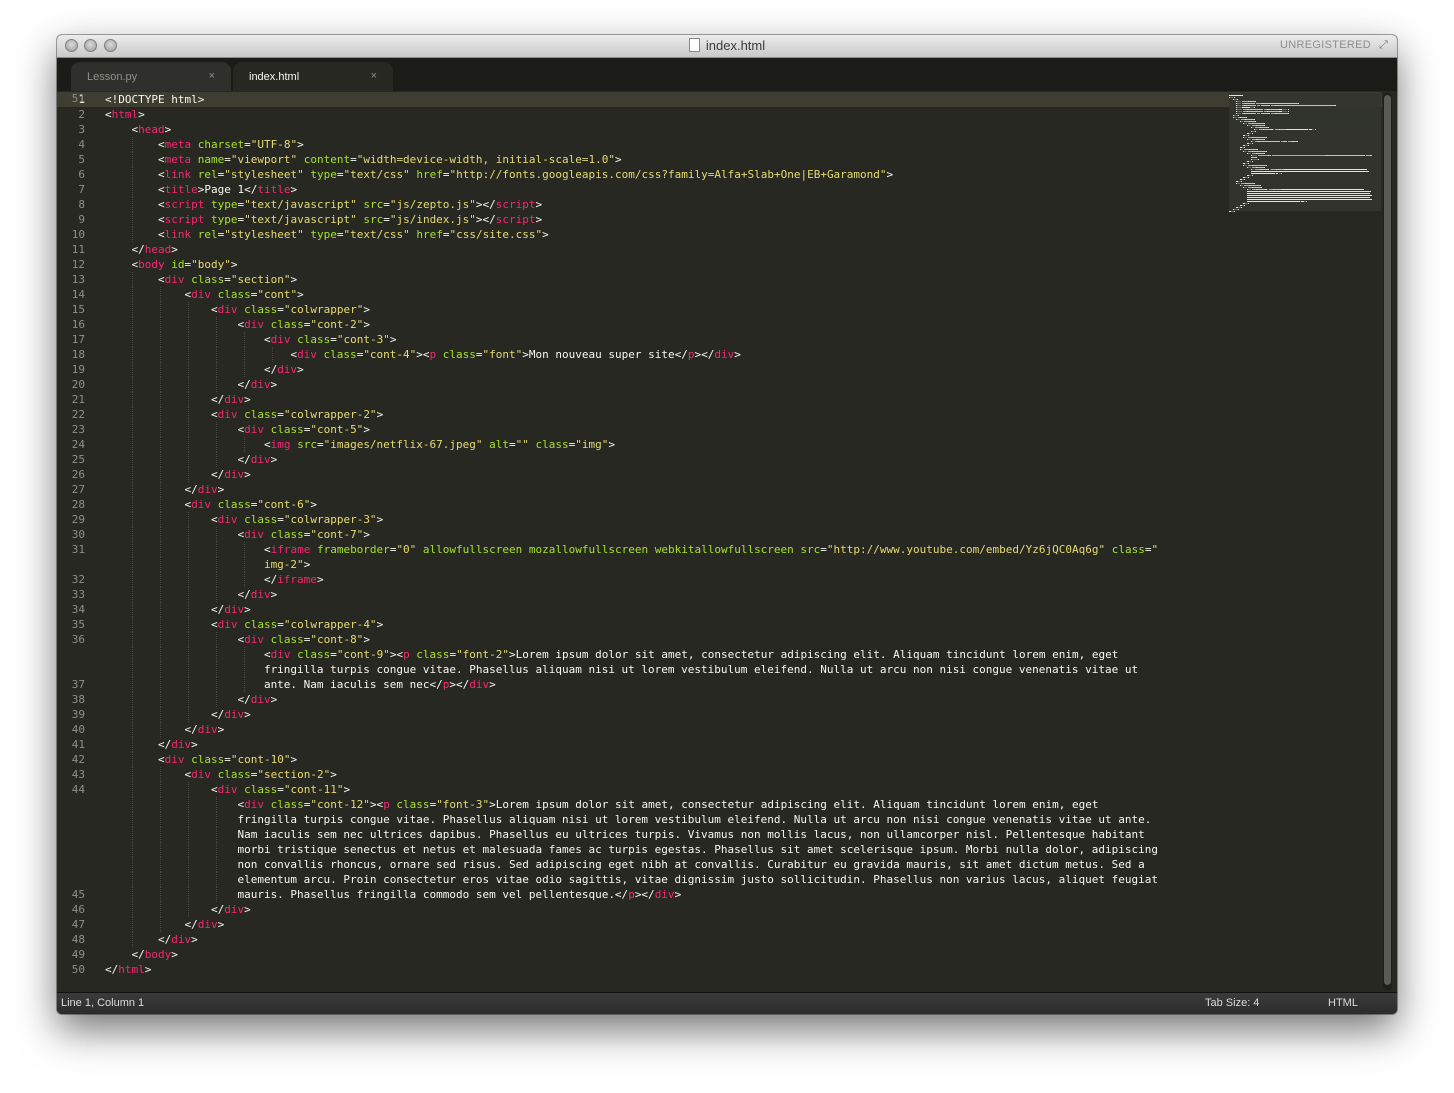  Describe the element at coordinates (237, 639) in the screenshot. I see `code-line: <div class="cont-8">` at that location.